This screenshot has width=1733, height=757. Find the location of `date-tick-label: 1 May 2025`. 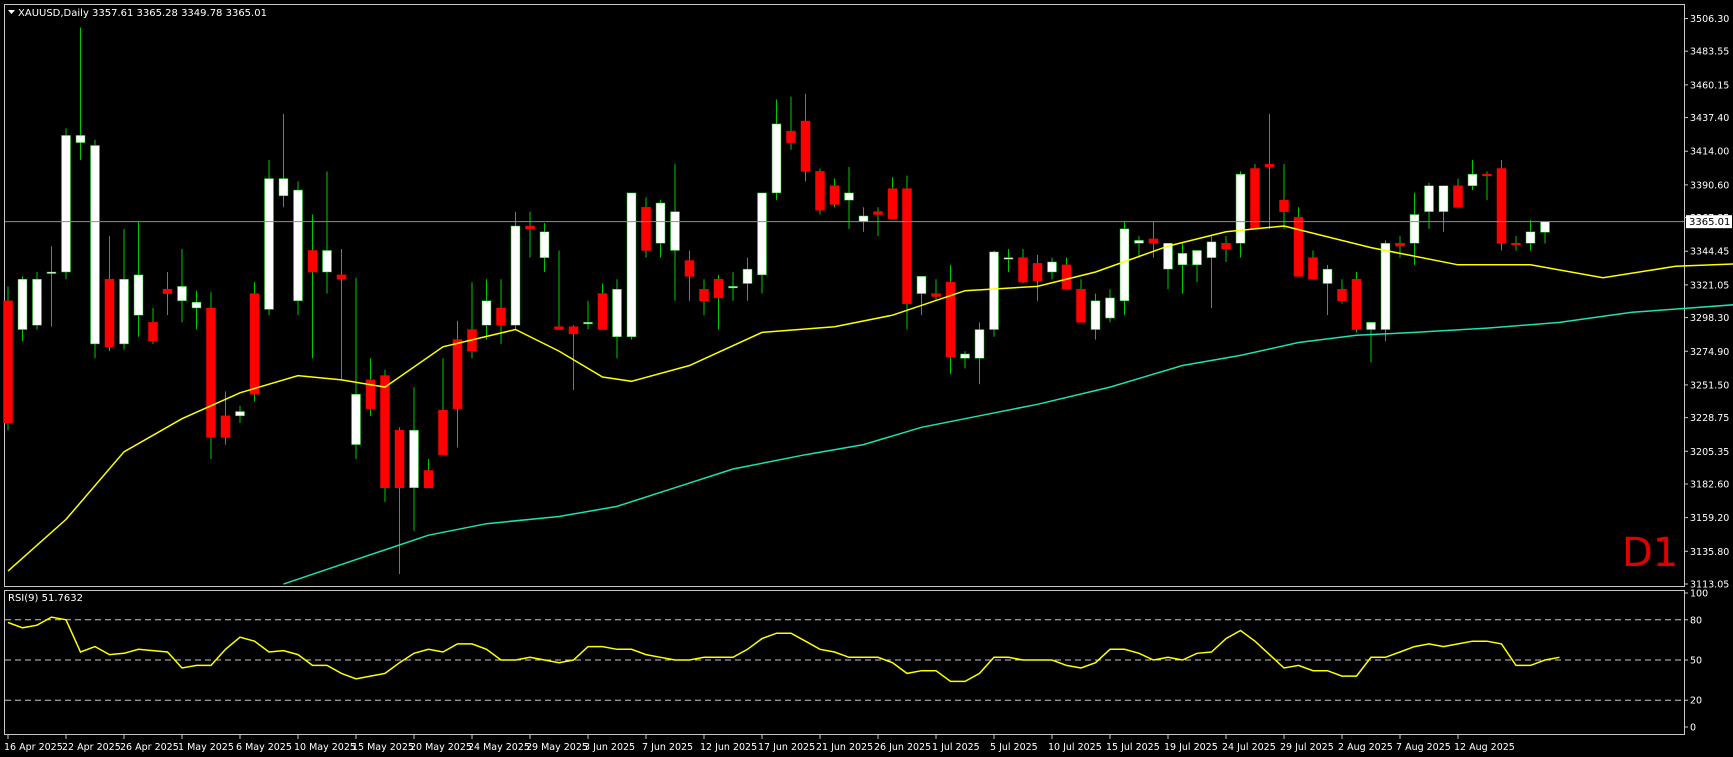

date-tick-label: 1 May 2025 is located at coordinates (206, 747).